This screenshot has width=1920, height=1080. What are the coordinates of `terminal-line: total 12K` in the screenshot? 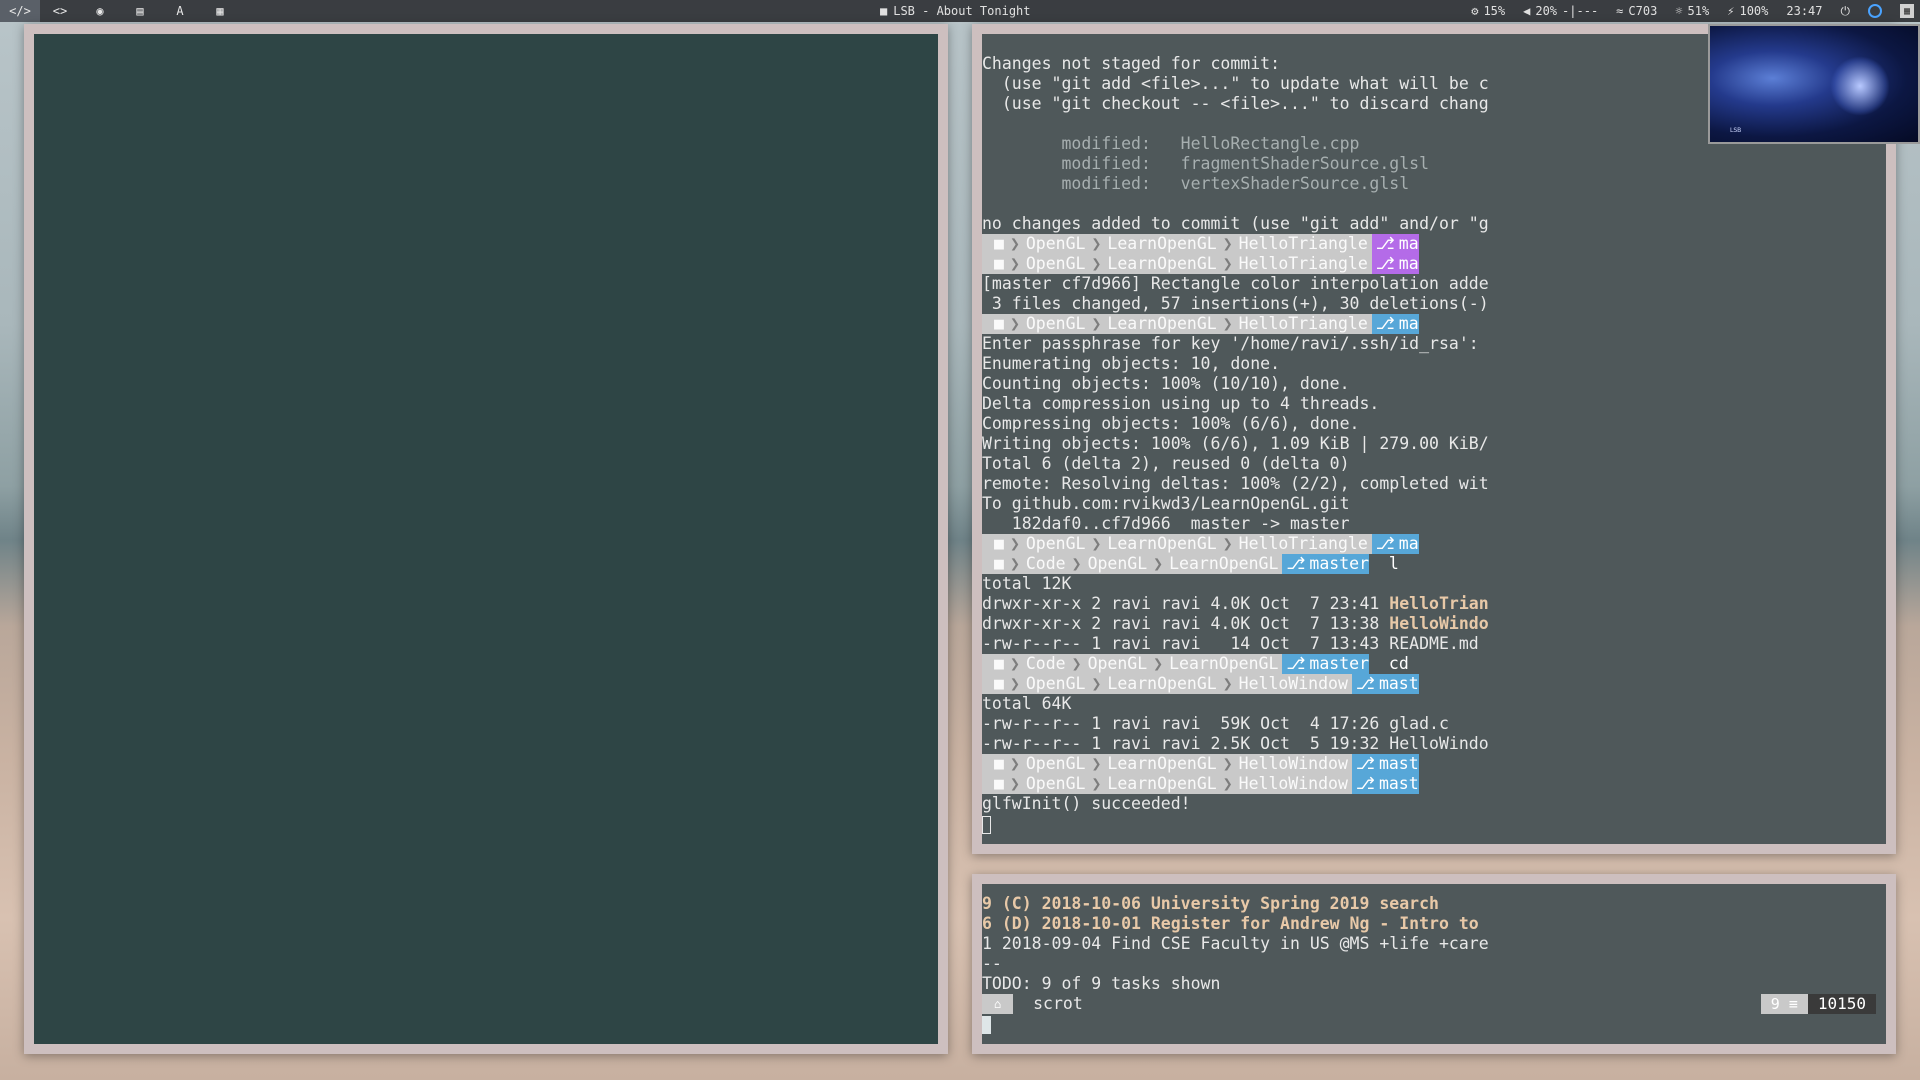 It's located at (1238, 584).